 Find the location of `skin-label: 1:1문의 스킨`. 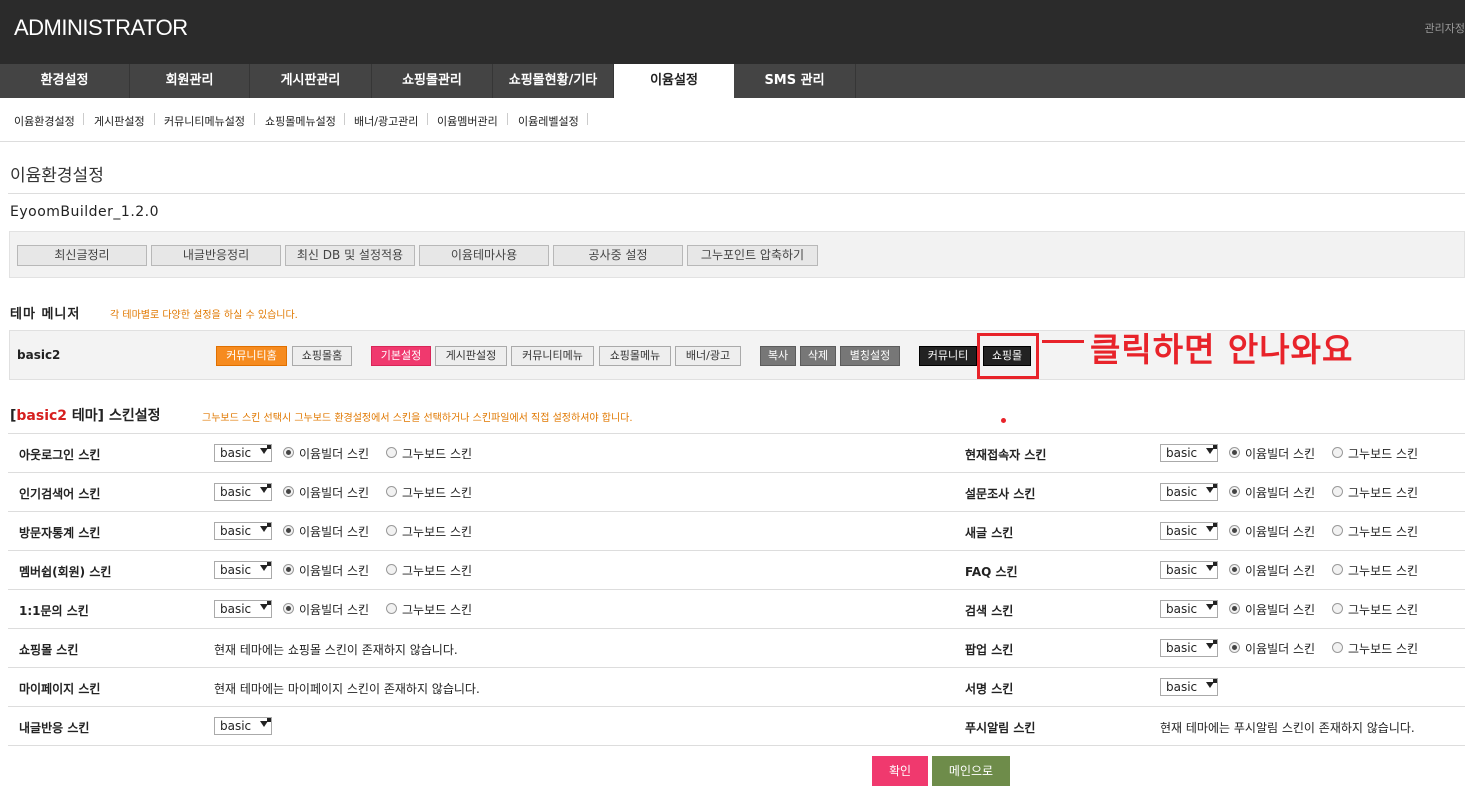

skin-label: 1:1문의 스킨 is located at coordinates (54, 611).